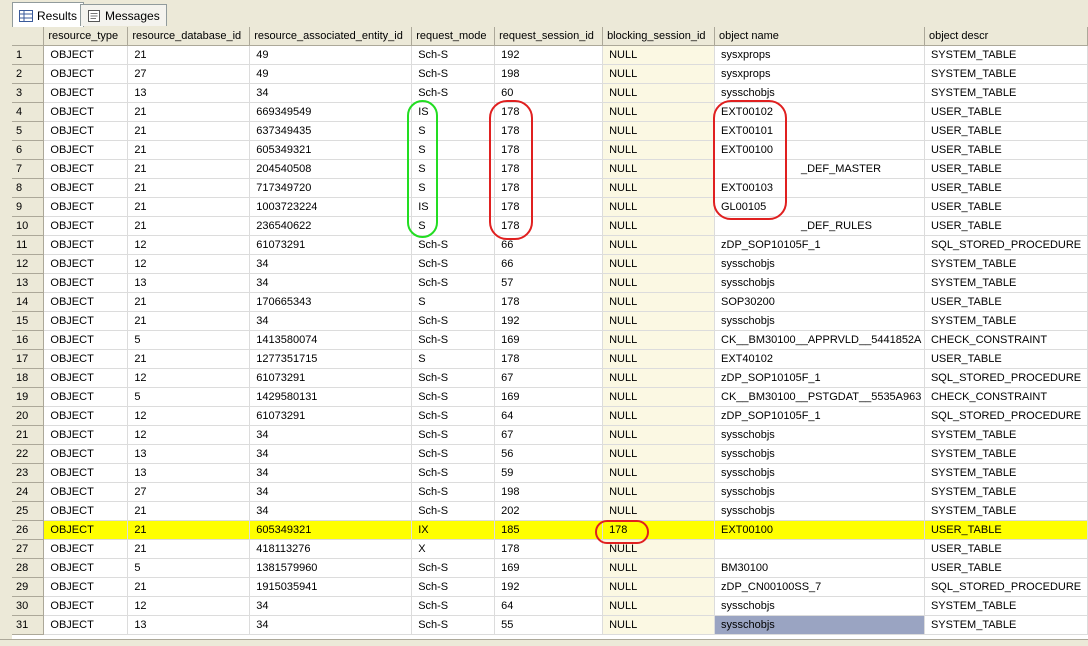 The height and width of the screenshot is (646, 1088). Describe the element at coordinates (189, 36) in the screenshot. I see `column-header: resource_database_id` at that location.